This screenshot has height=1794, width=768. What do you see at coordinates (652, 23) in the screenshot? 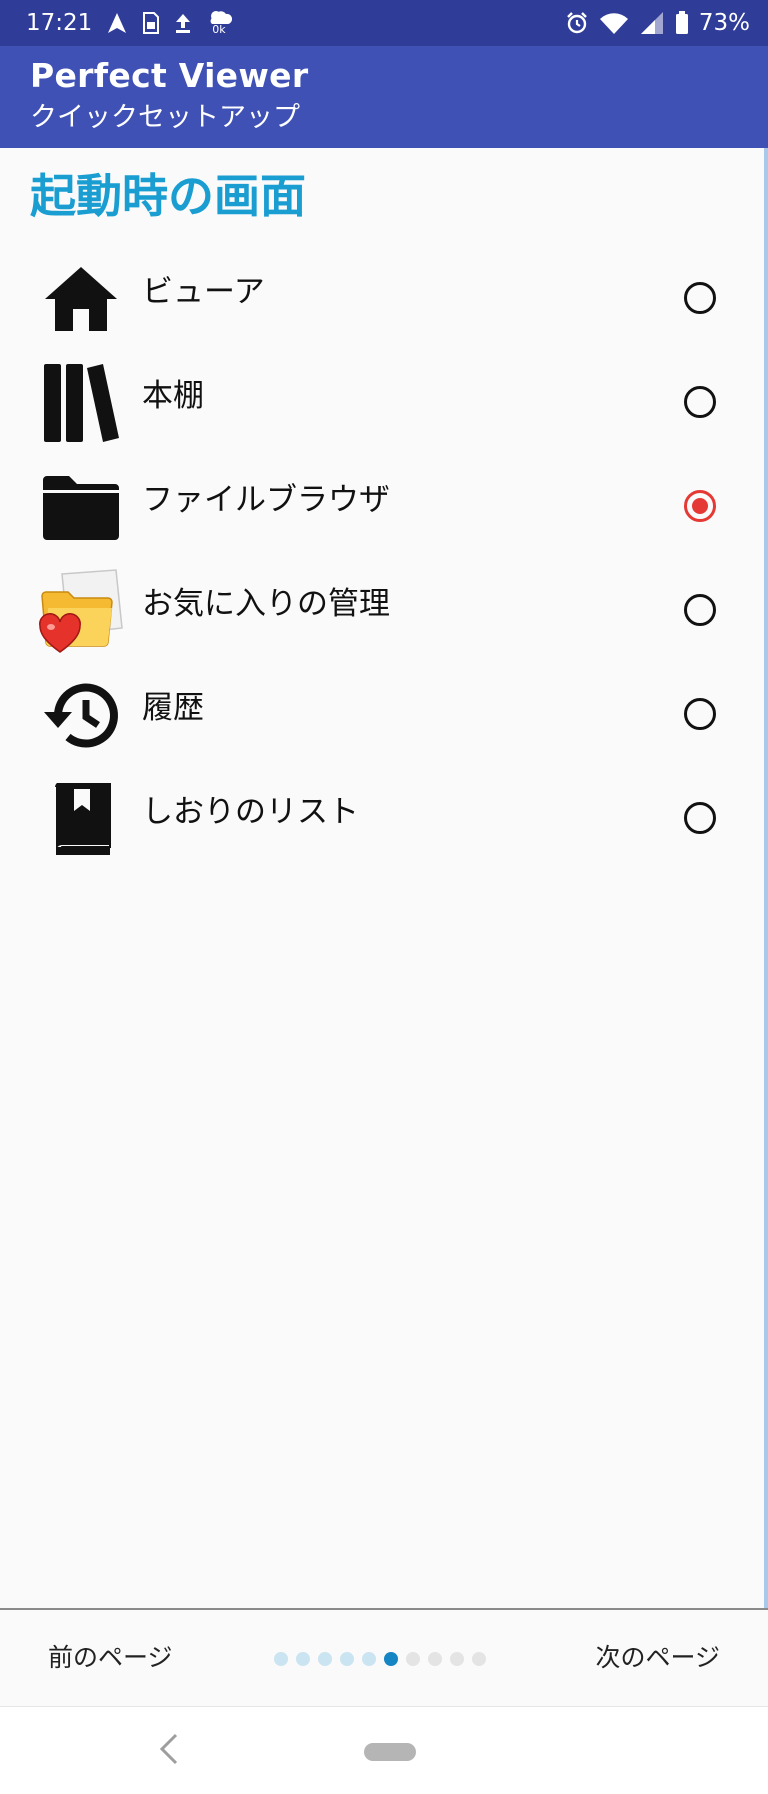
I see `signal-icon` at bounding box center [652, 23].